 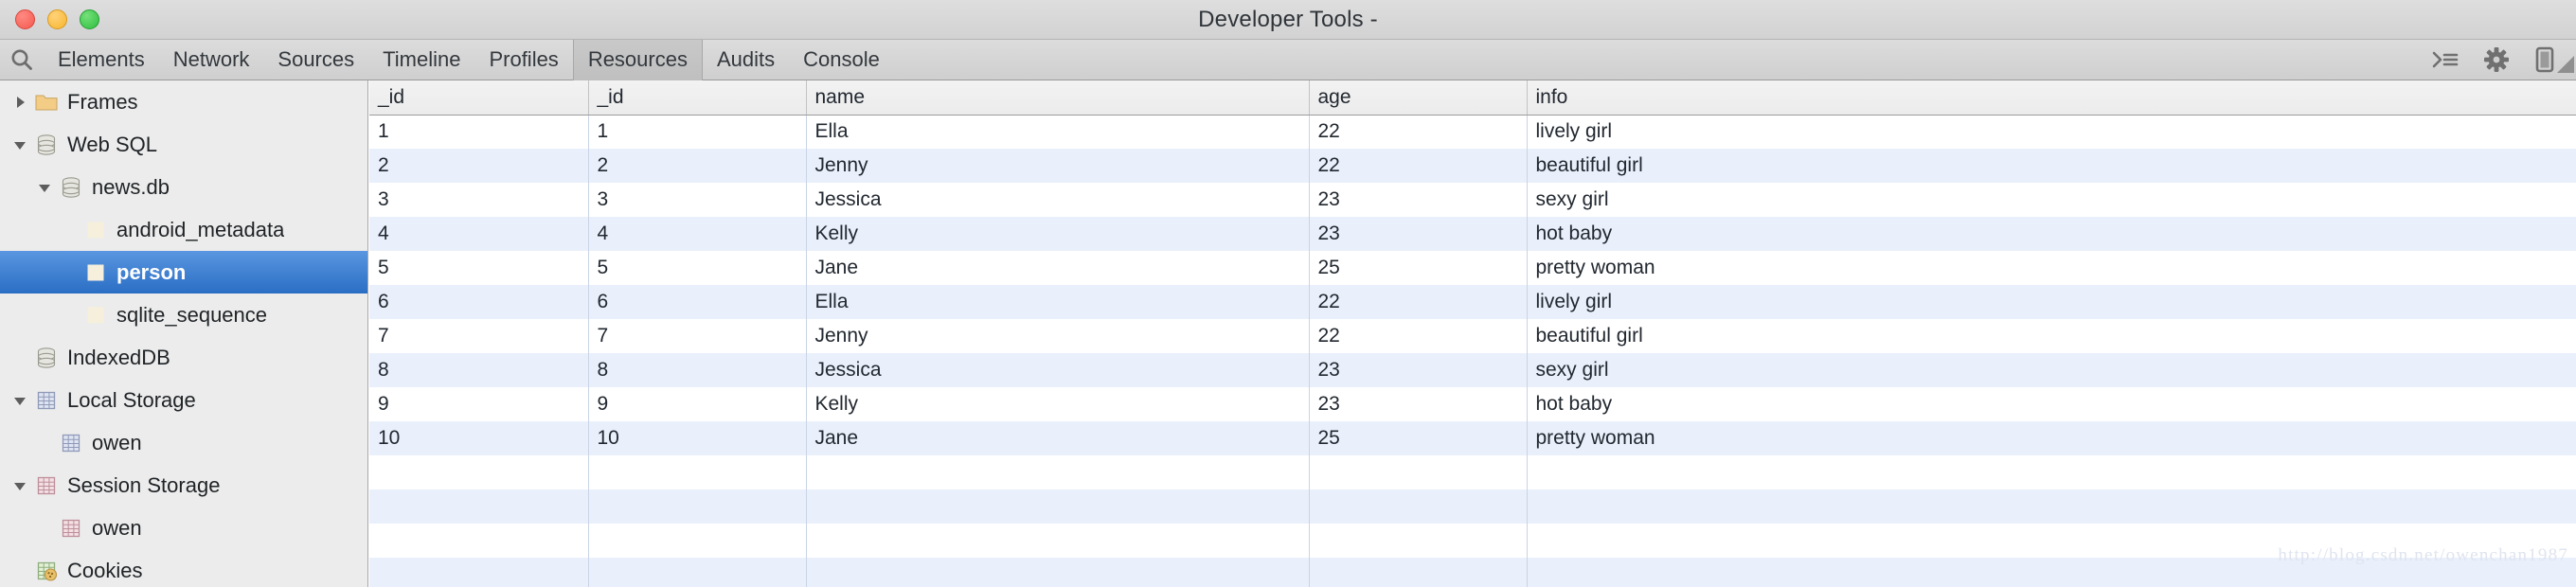 I want to click on tab-console: Console, so click(x=841, y=60).